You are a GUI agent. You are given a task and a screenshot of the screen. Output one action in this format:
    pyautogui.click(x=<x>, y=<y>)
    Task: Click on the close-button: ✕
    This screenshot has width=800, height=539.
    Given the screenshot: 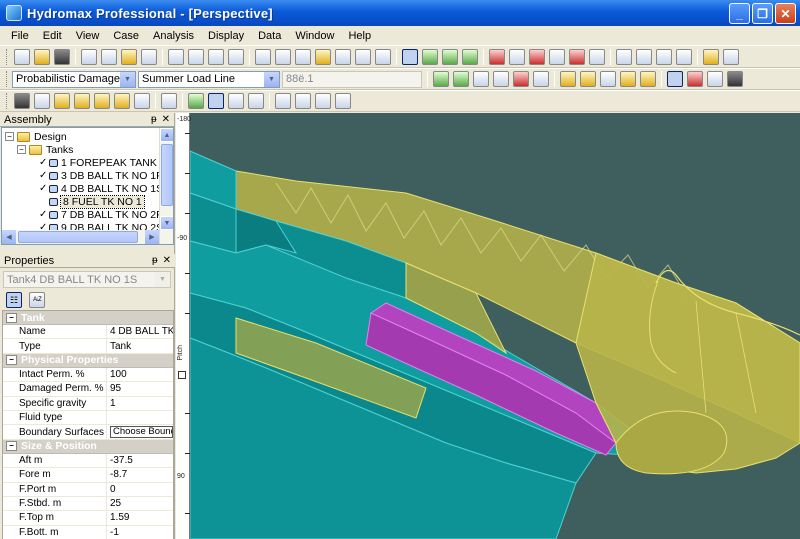 What is the action you would take?
    pyautogui.click(x=785, y=13)
    